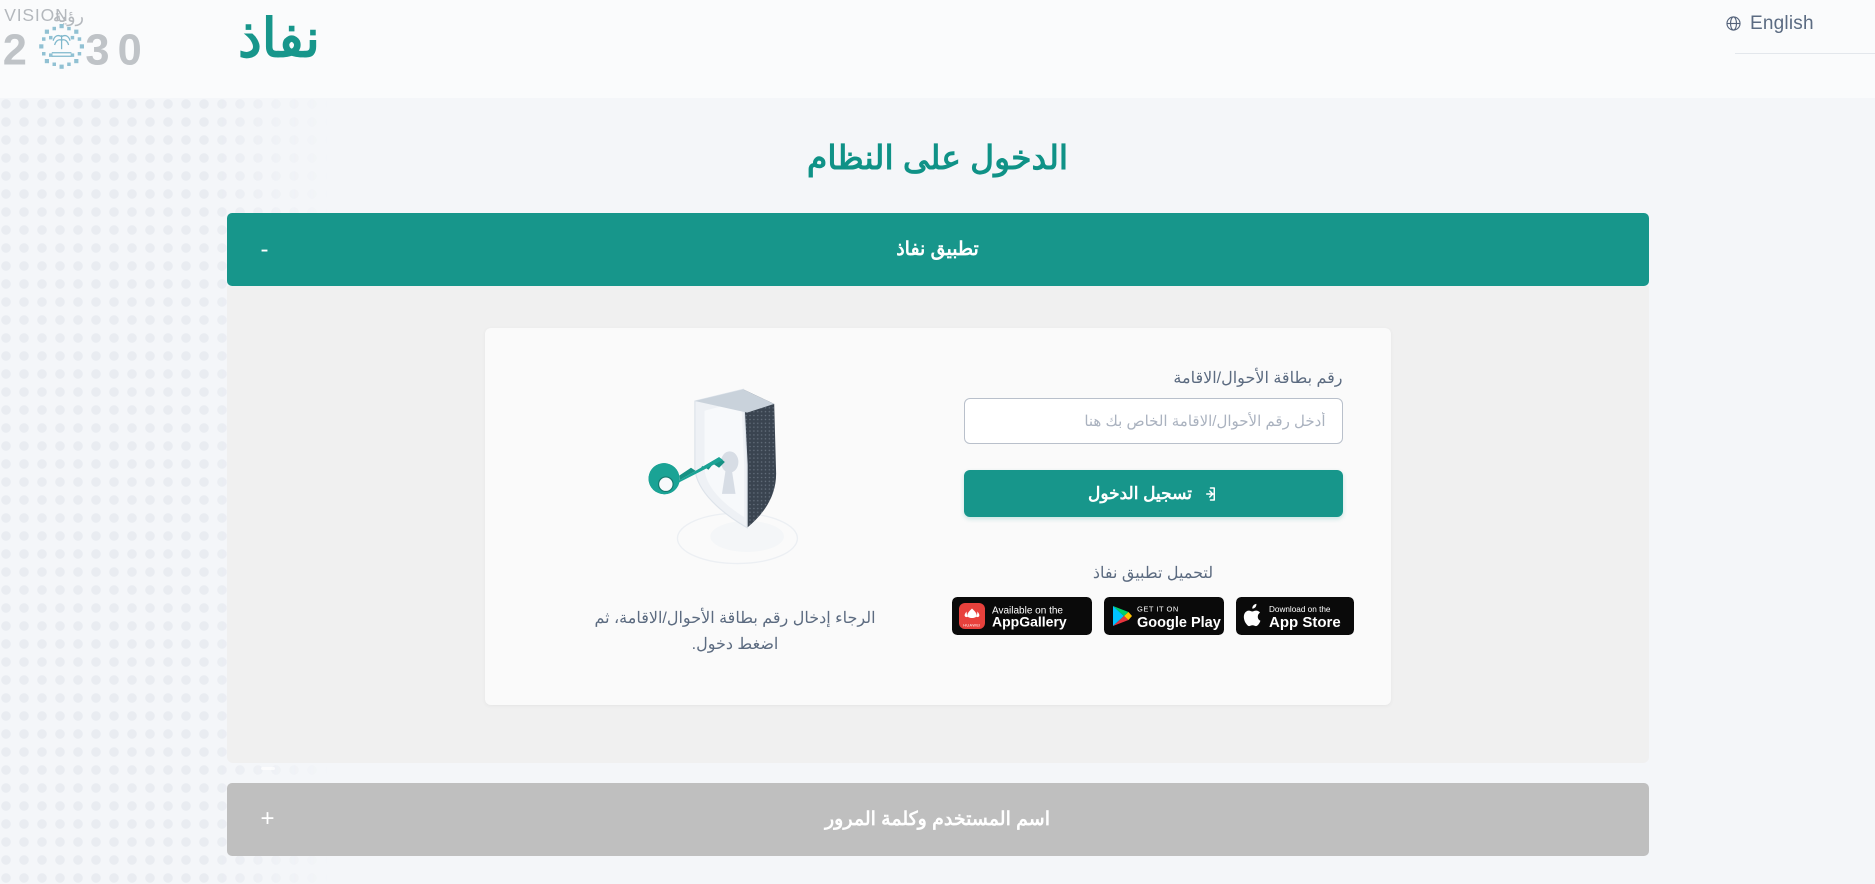  Describe the element at coordinates (937, 819) in the screenshot. I see `accordion-title-username-password: اسم المستخدم وكلمة المرور` at that location.